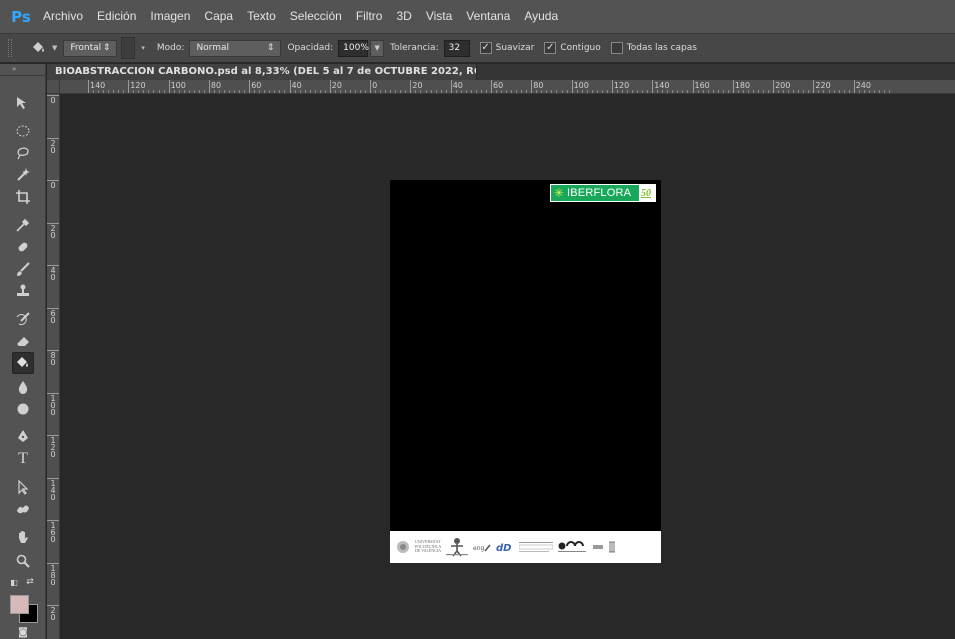  What do you see at coordinates (53, 575) in the screenshot?
I see `ruler-label: 1 8 0` at bounding box center [53, 575].